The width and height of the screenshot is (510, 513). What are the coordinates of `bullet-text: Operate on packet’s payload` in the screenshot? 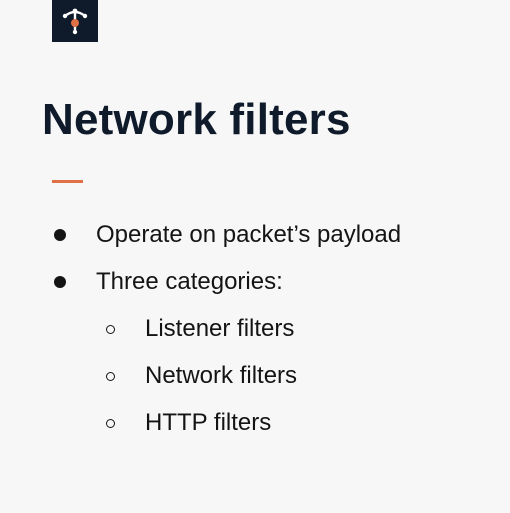 It's located at (249, 234).